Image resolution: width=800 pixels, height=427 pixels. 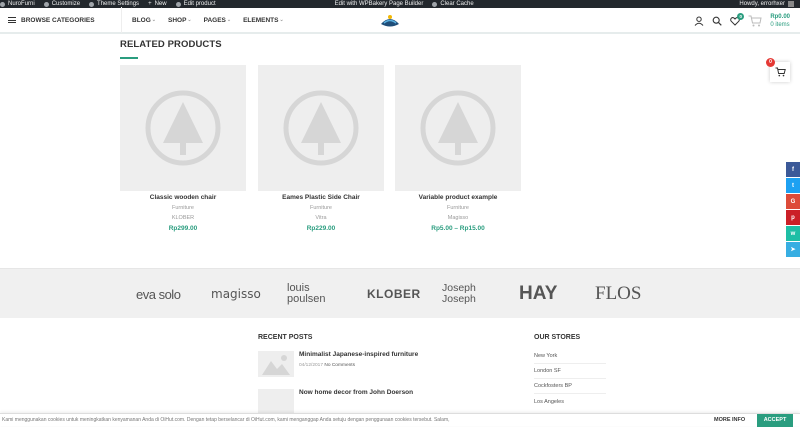 What do you see at coordinates (458, 218) in the screenshot?
I see `product-brand: Magisso` at bounding box center [458, 218].